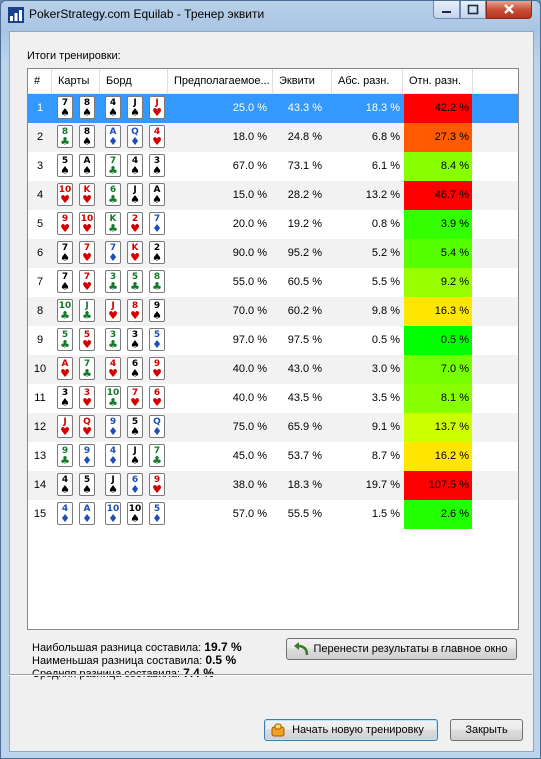 The width and height of the screenshot is (541, 759). I want to click on table-row: 14 4 ♠ 5 ♠ J ♠ 6 ♦ 9 ♥ 38.0 % 18.3 % 19.7 % 107.5 %, so click(273, 485).